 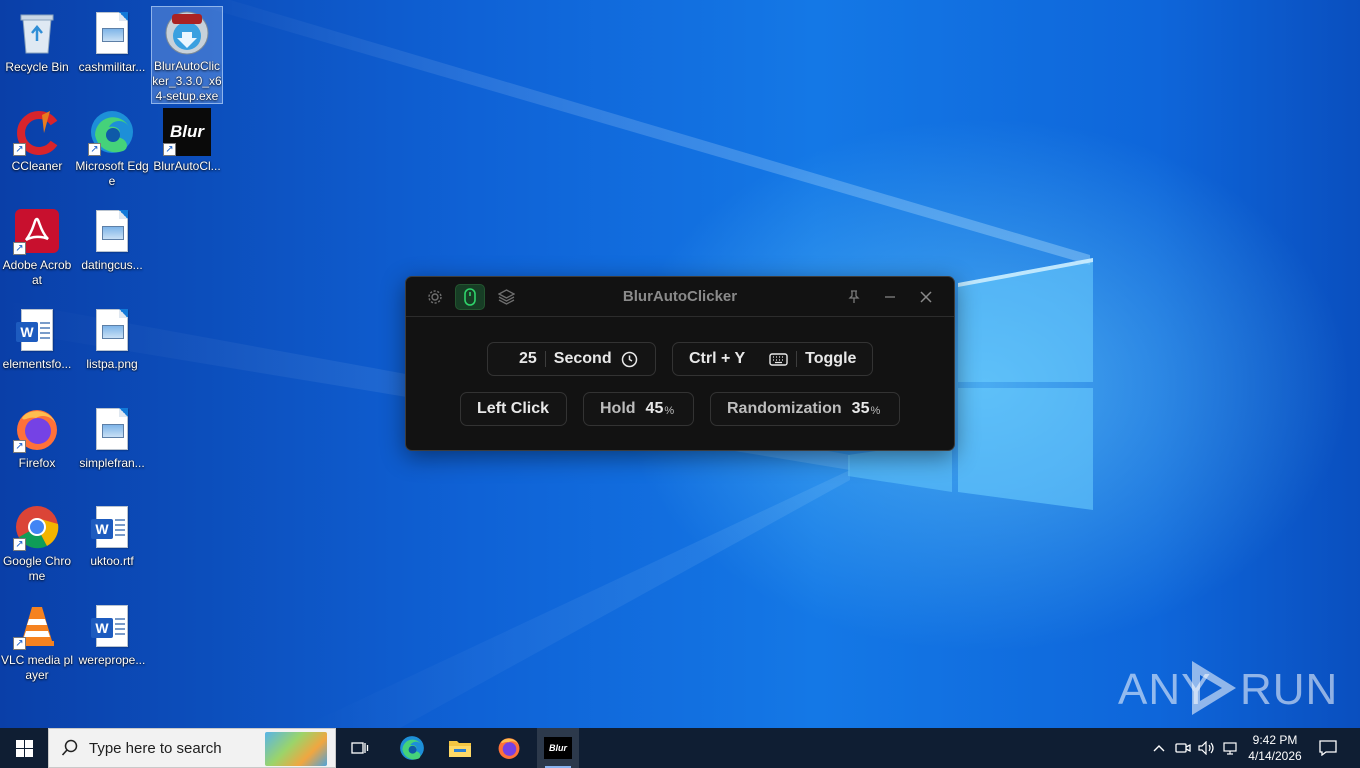 I want to click on taskbar-firefox, so click(x=509, y=748).